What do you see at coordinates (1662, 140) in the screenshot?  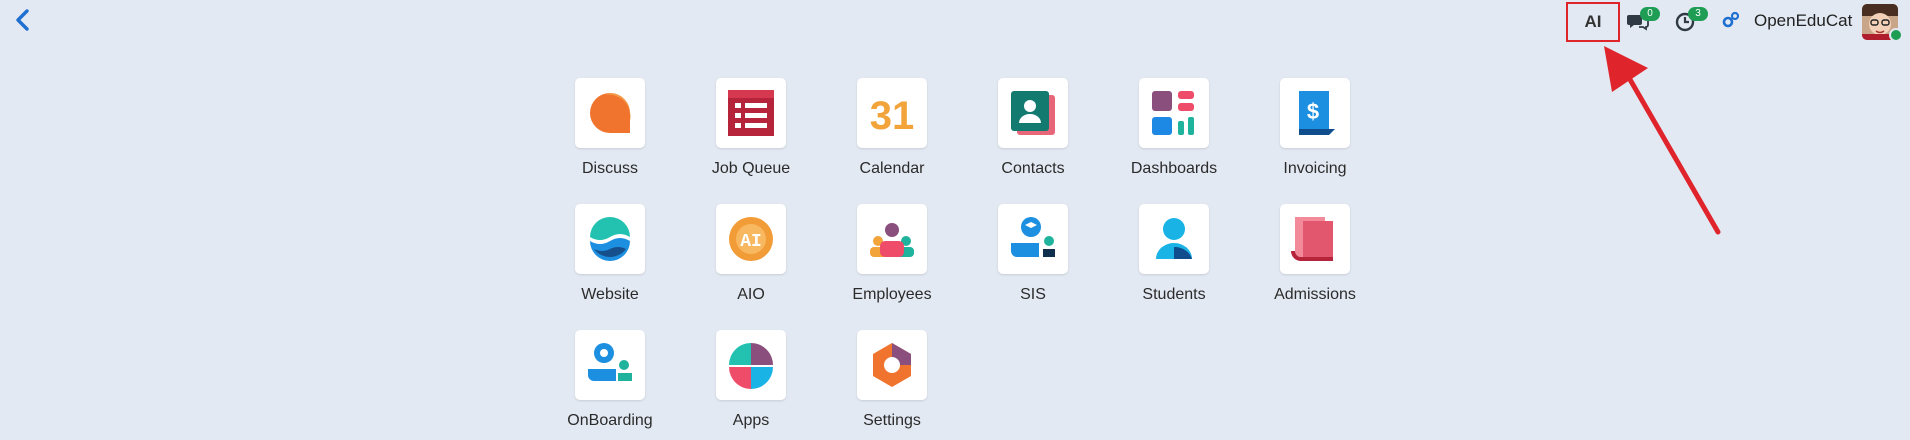 I see `annotation-arrow-icon` at bounding box center [1662, 140].